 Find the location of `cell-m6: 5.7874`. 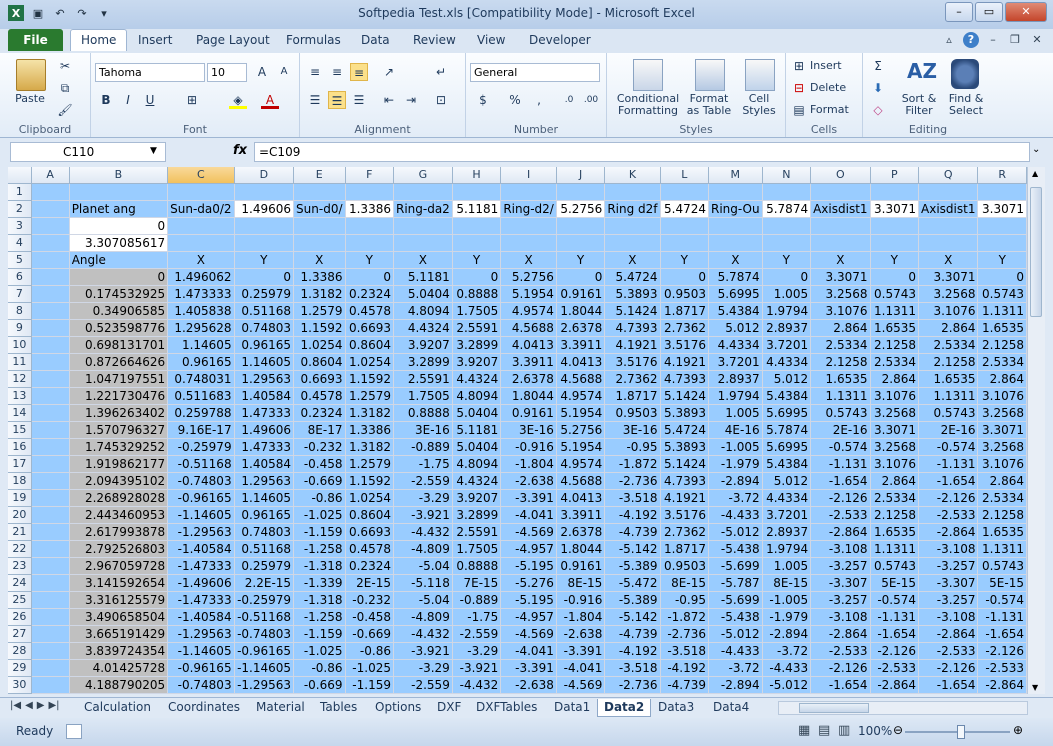

cell-m6: 5.7874 is located at coordinates (735, 277).